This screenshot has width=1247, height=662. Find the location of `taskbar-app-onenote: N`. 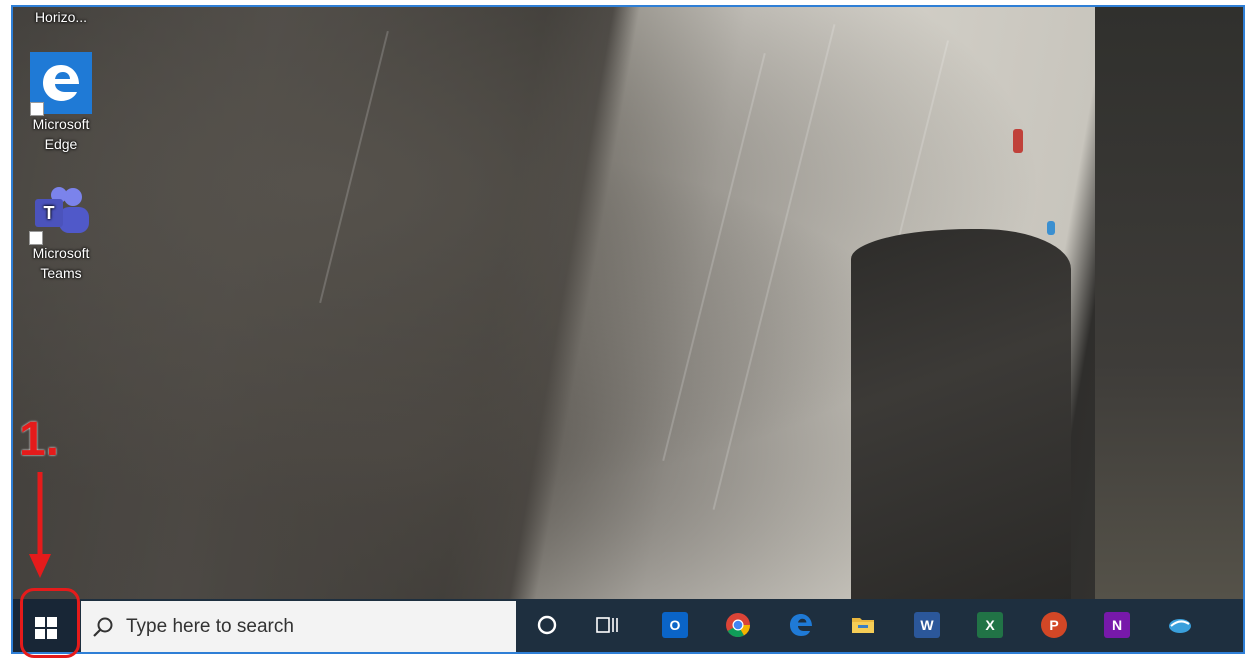

taskbar-app-onenote: N is located at coordinates (1117, 625).